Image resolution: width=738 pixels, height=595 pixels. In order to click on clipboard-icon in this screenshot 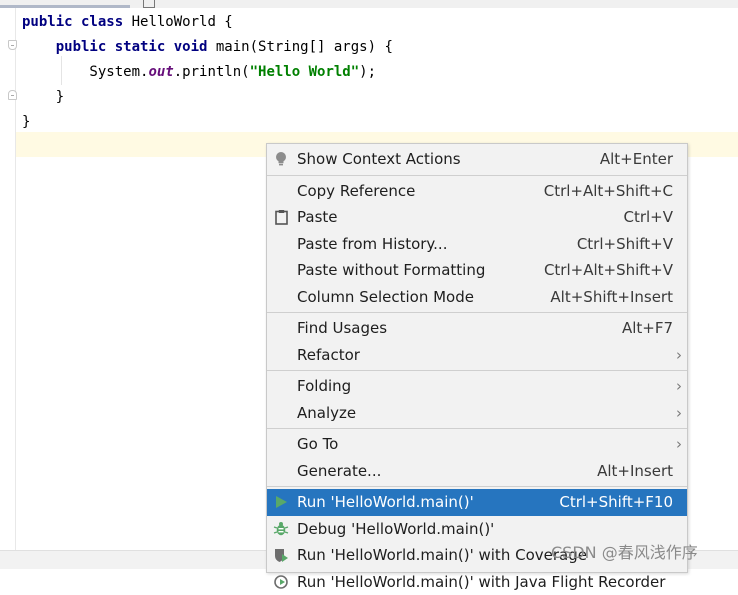, I will do `click(281, 217)`.